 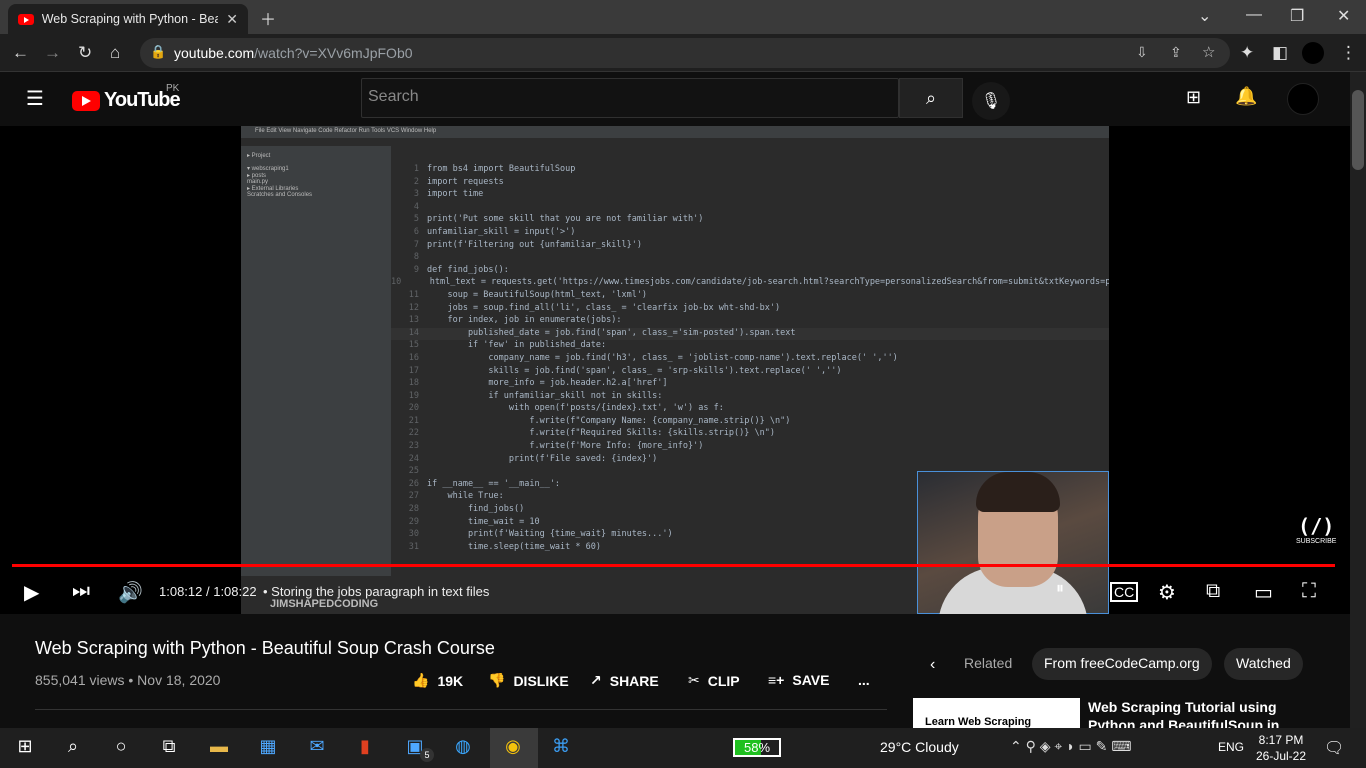 I want to click on code-line: 23 f.write(f'More Info: {more_info}'), so click(x=750, y=447).